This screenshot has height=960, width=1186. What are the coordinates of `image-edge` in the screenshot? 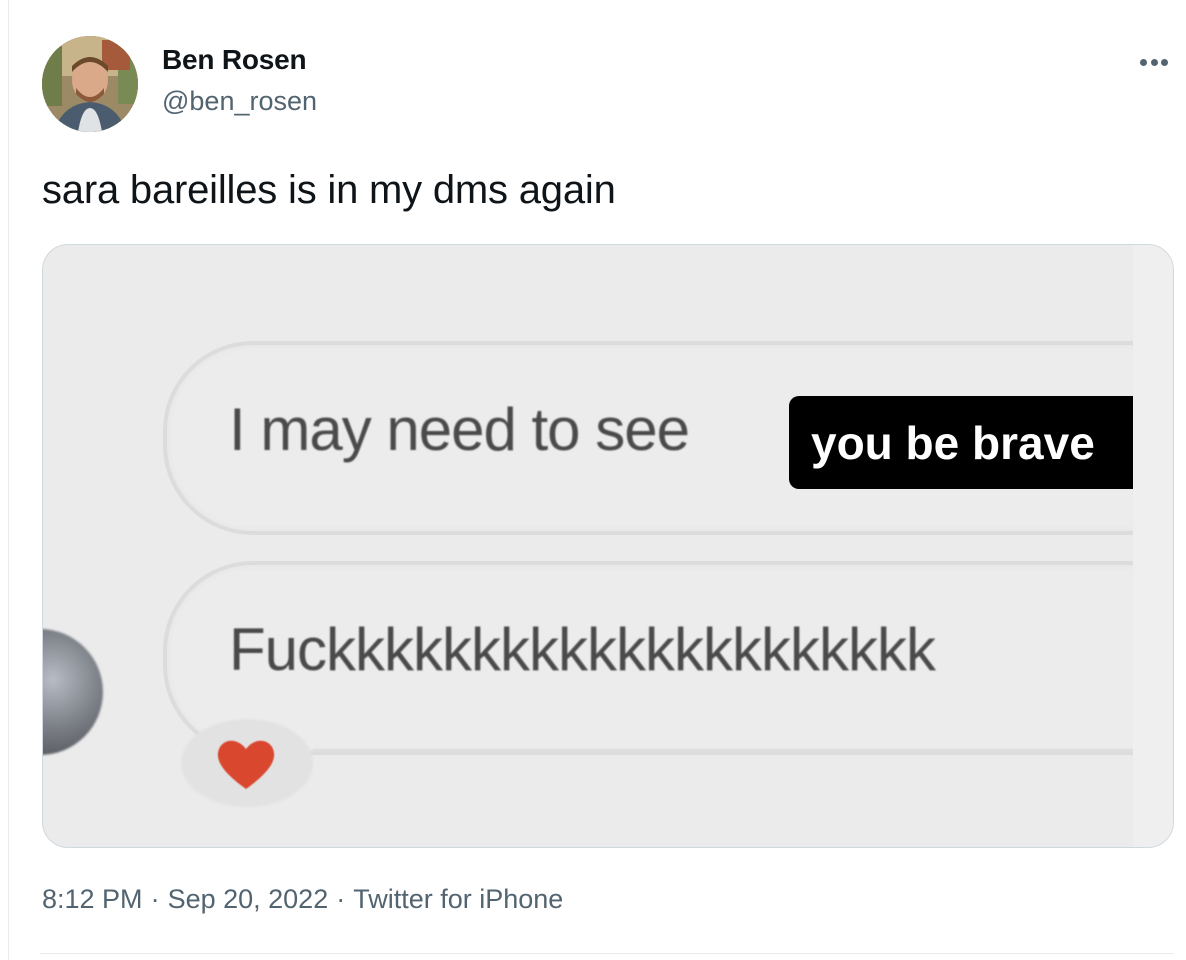 It's located at (1153, 546).